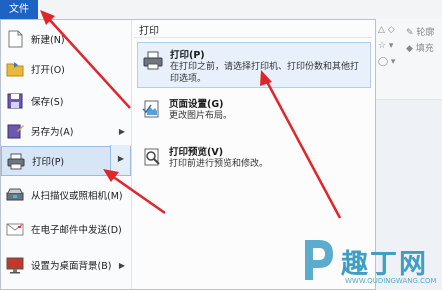  I want to click on menu-item-label: 保存(S), so click(47, 102).